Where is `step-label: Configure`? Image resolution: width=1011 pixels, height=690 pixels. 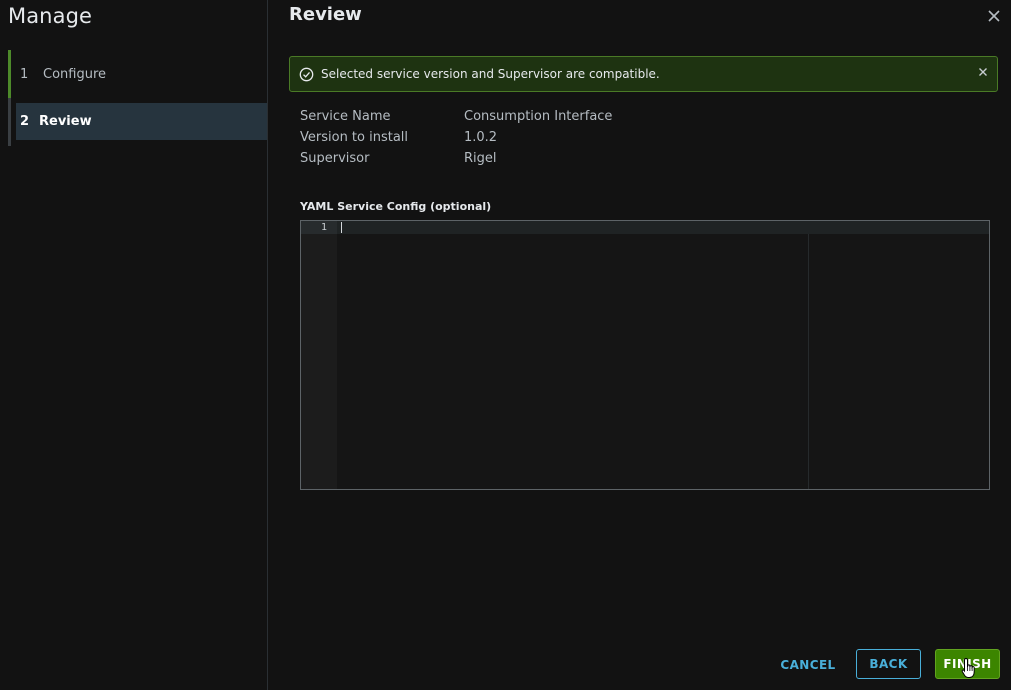
step-label: Configure is located at coordinates (75, 74).